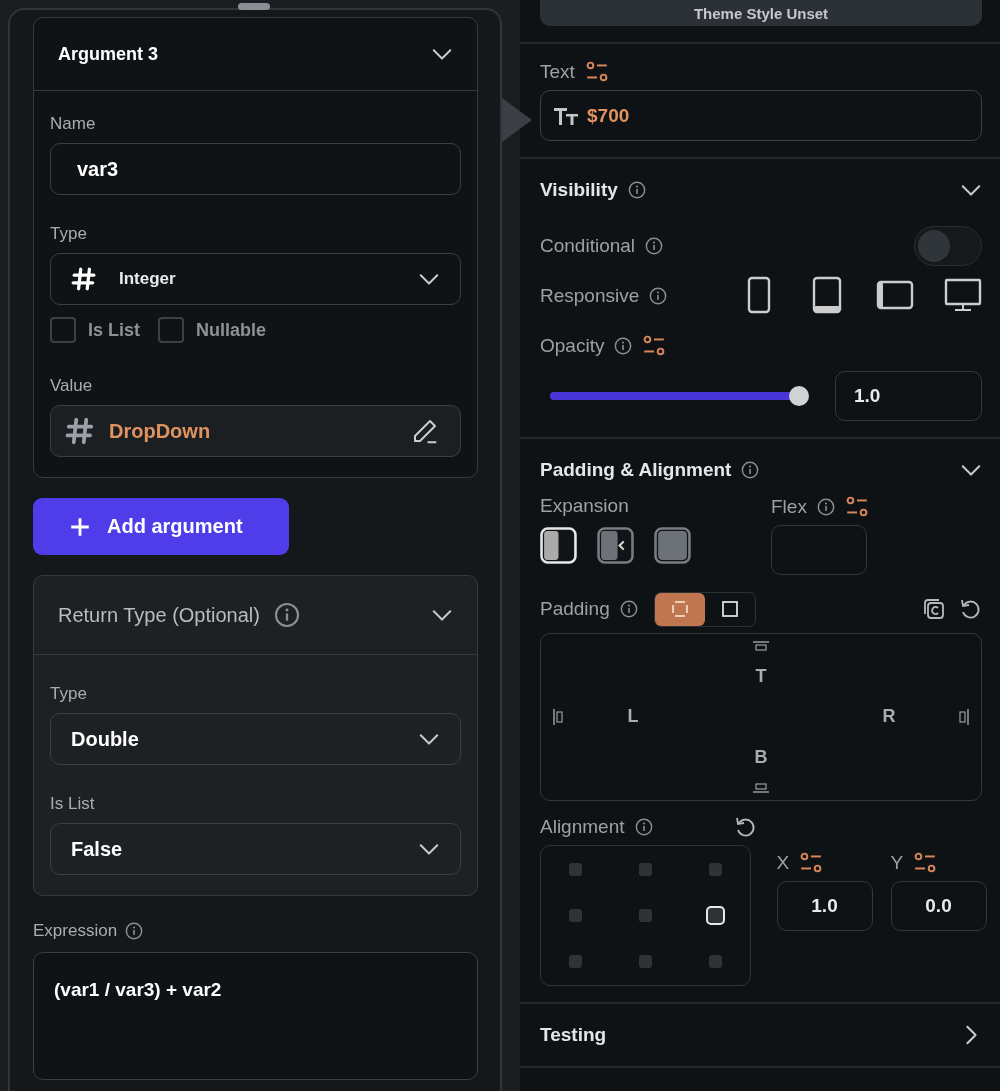 This screenshot has width=1000, height=1091. Describe the element at coordinates (255, 431) in the screenshot. I see `value-field: DropDown` at that location.